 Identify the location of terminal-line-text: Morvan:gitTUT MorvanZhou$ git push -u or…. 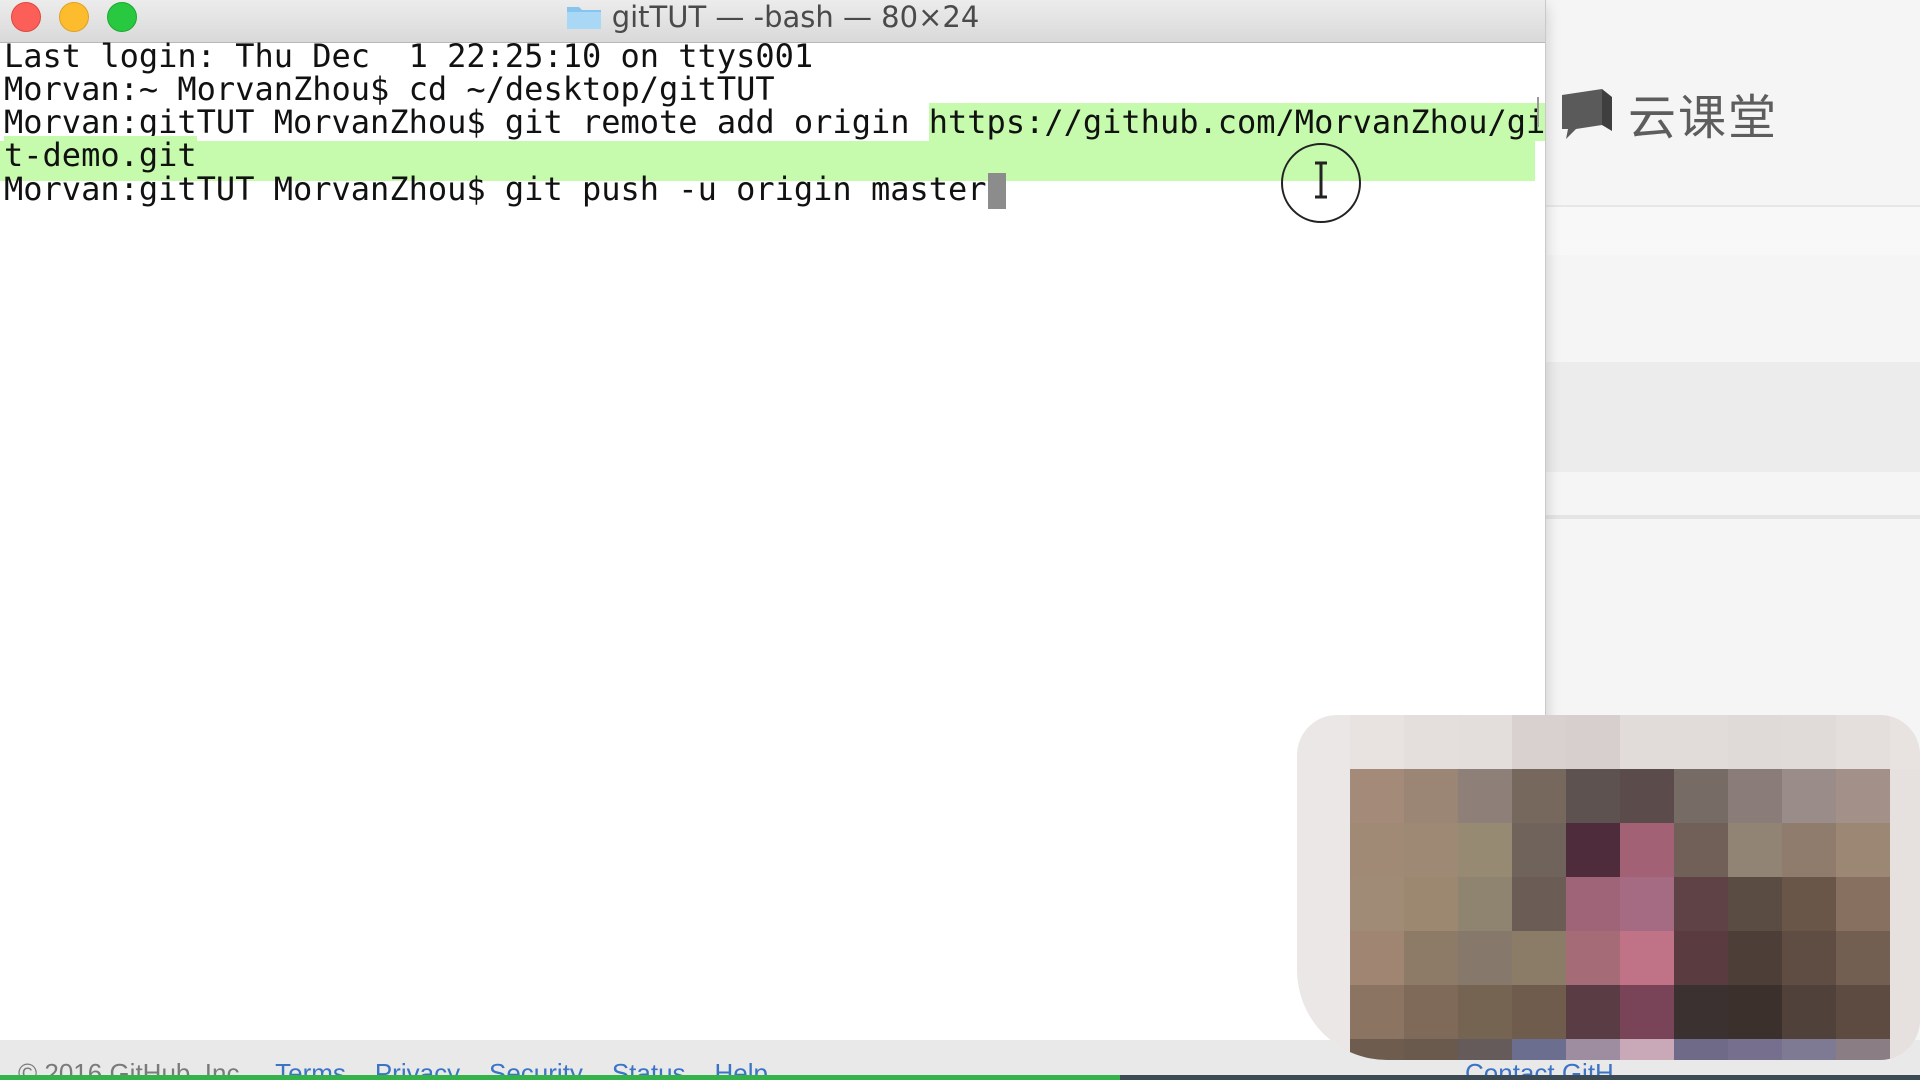
(495, 189).